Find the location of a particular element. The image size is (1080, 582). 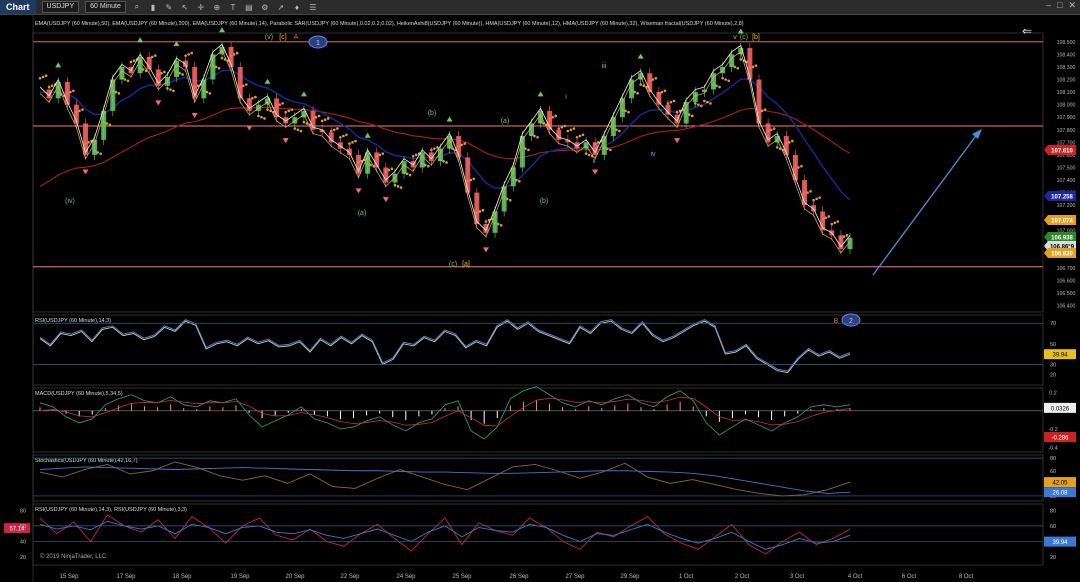

x-axis-label: 20 Sep is located at coordinates (295, 577).